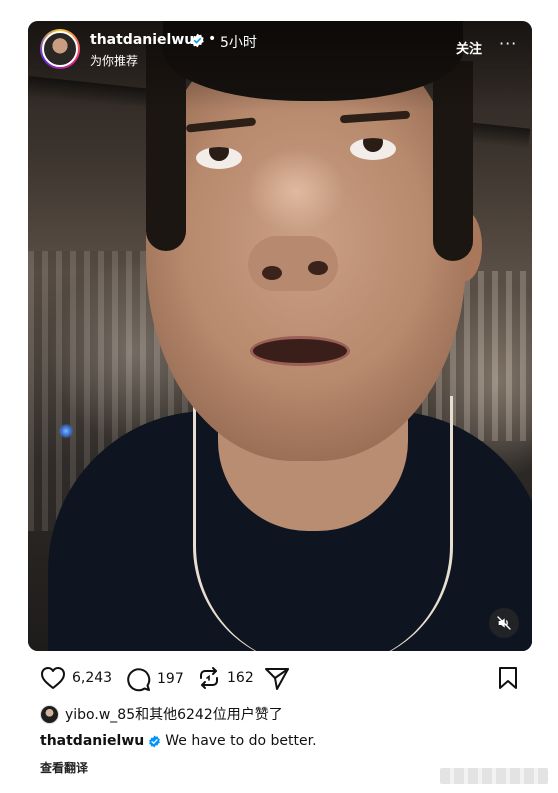  I want to click on heart-icon, so click(53, 678).